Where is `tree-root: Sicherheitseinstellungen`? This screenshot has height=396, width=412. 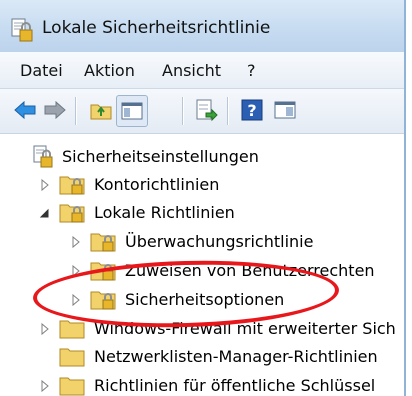
tree-root: Sicherheitseinstellungen is located at coordinates (202, 157).